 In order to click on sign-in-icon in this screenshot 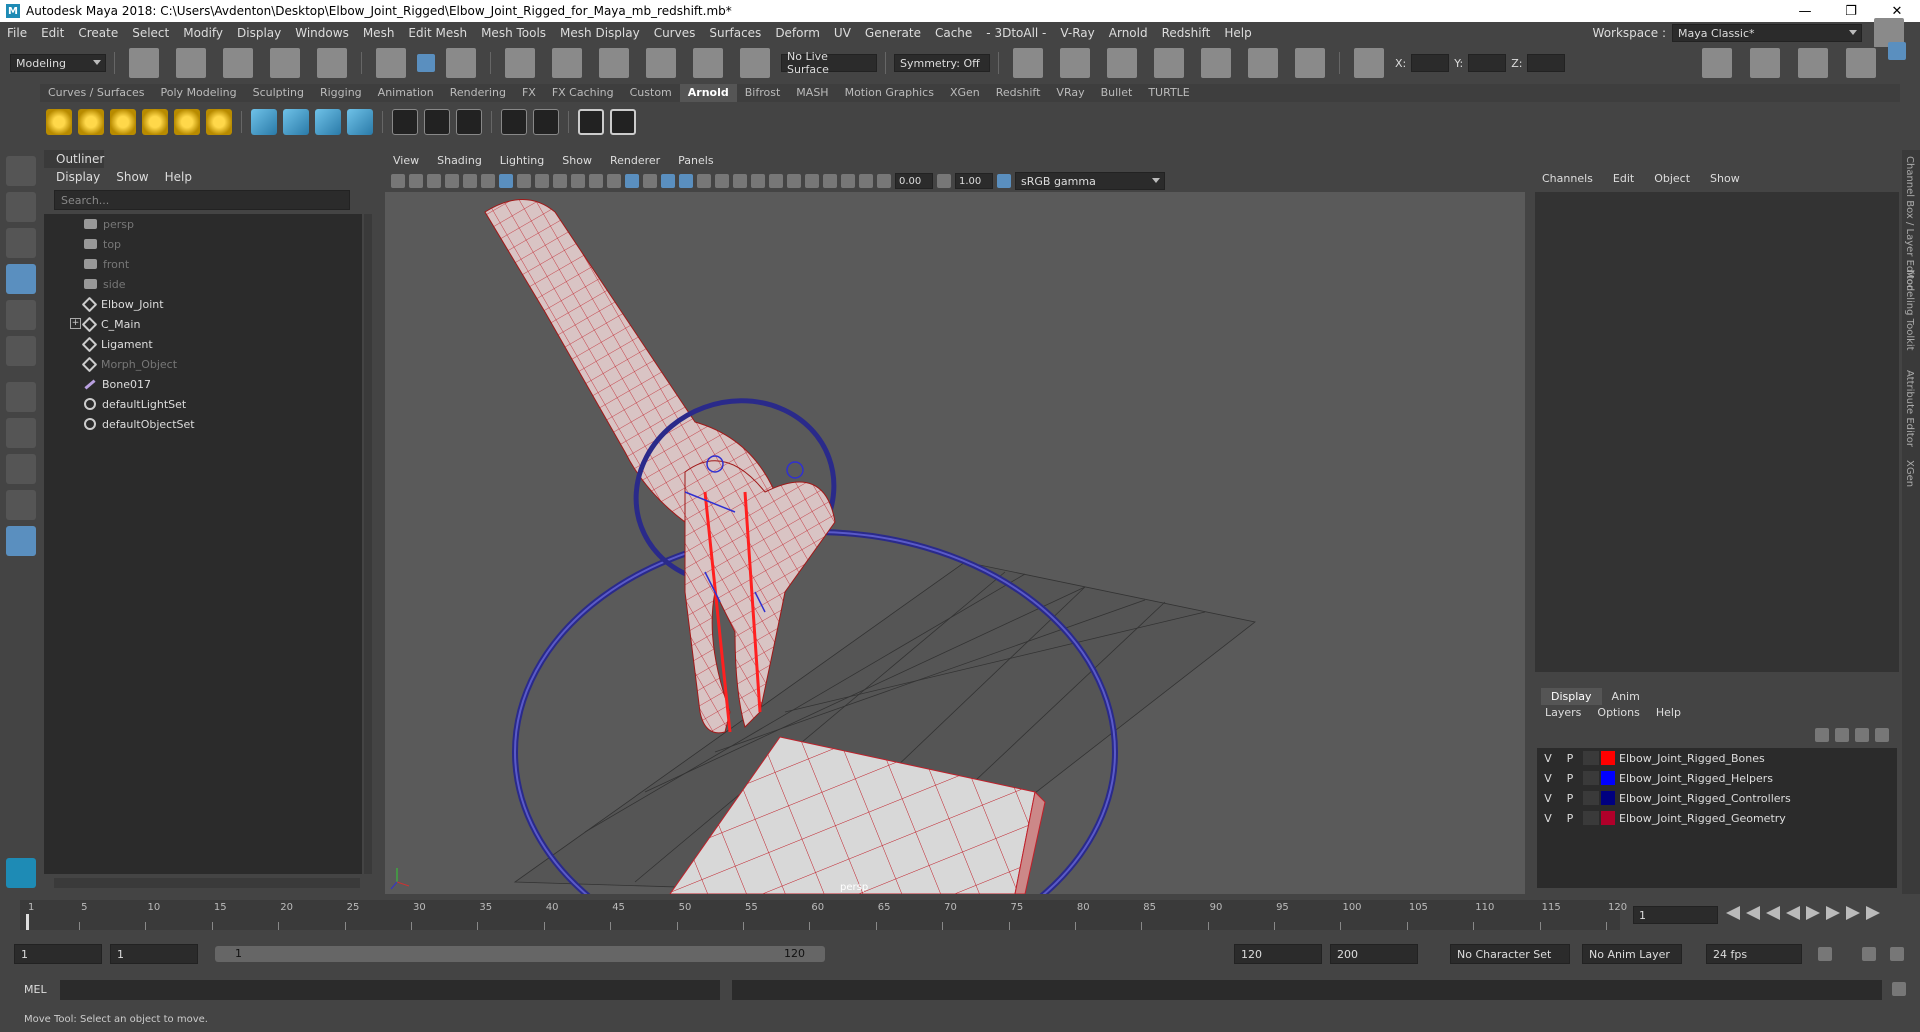, I will do `click(1717, 63)`.